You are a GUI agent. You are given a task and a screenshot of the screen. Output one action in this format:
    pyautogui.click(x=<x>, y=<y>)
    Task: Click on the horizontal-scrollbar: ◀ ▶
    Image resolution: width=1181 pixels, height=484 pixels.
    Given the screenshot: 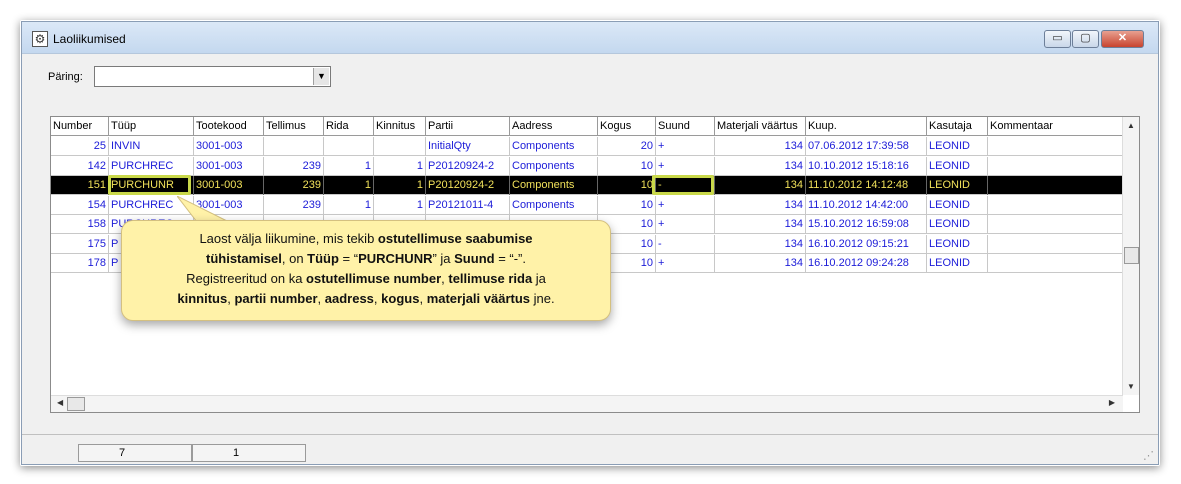 What is the action you would take?
    pyautogui.click(x=587, y=403)
    